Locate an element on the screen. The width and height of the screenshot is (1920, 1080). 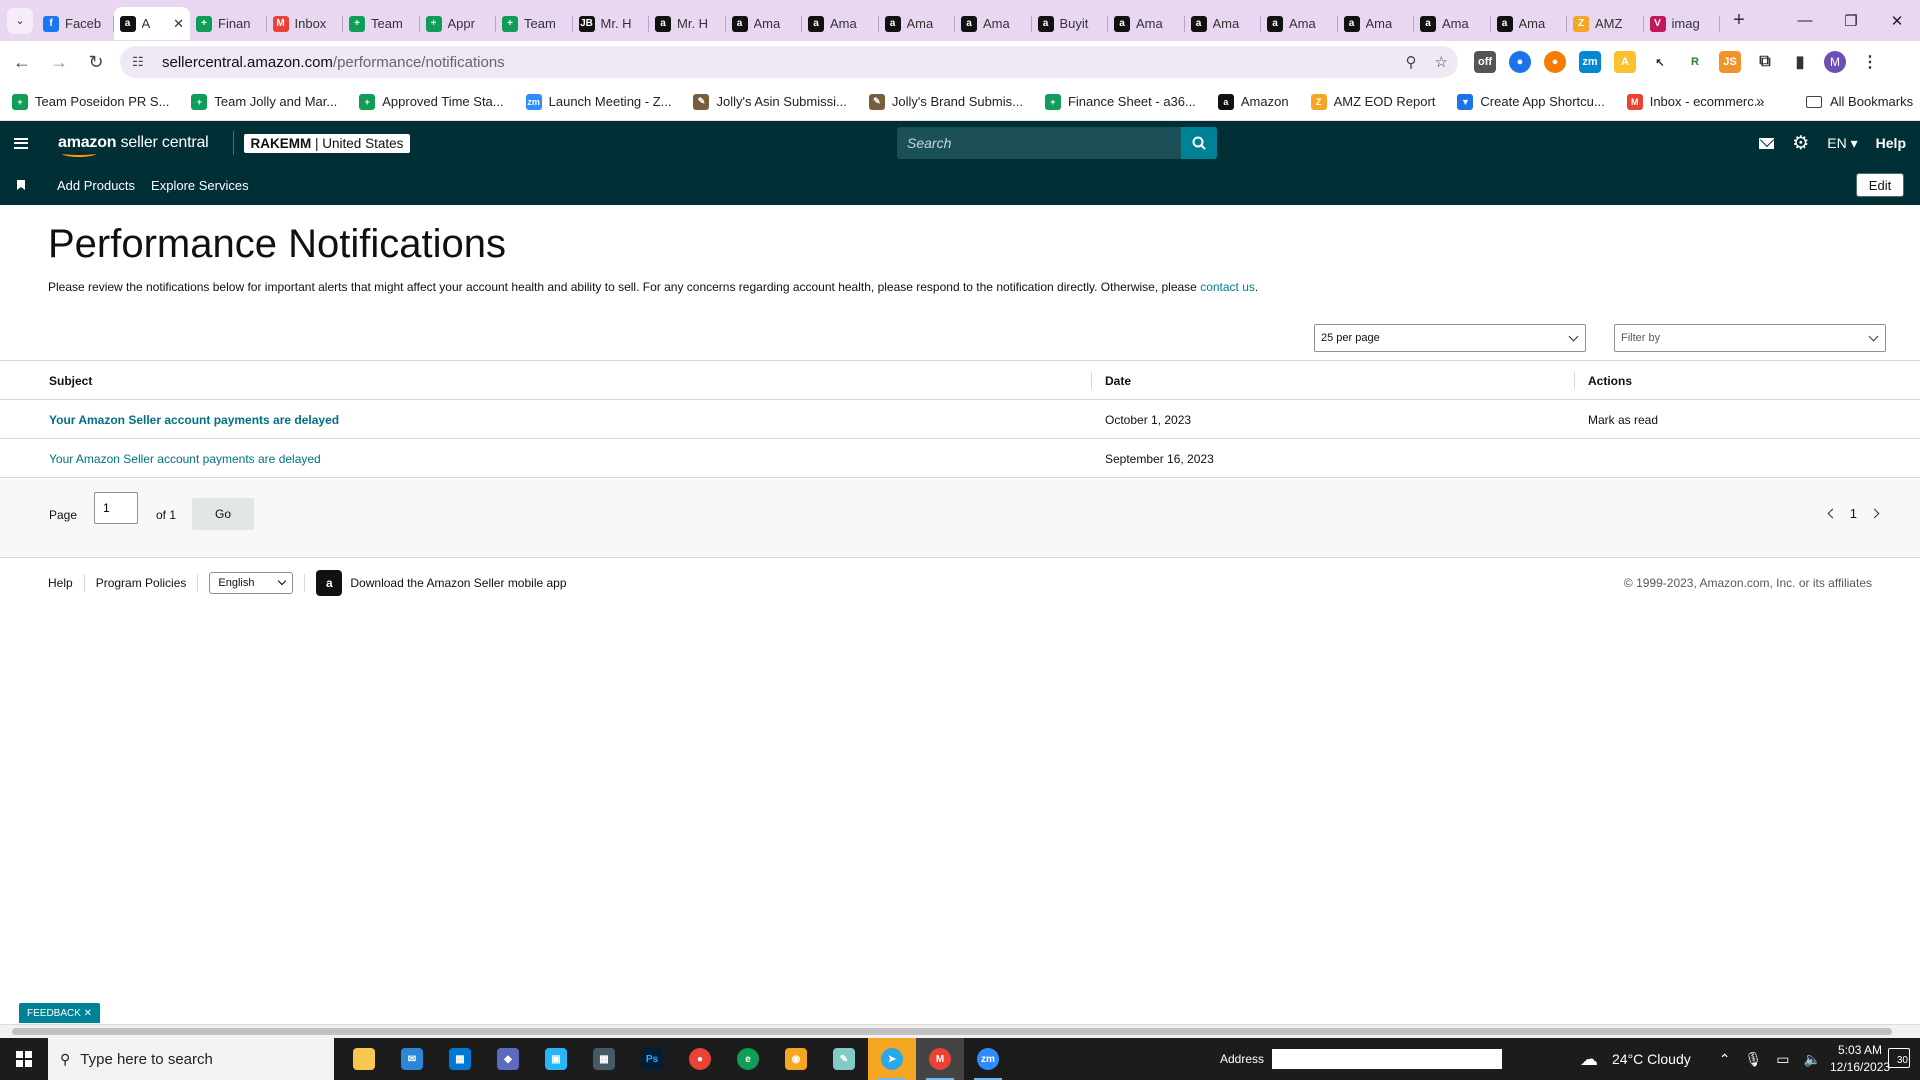
contact-us-link: contact us is located at coordinates (1227, 287).